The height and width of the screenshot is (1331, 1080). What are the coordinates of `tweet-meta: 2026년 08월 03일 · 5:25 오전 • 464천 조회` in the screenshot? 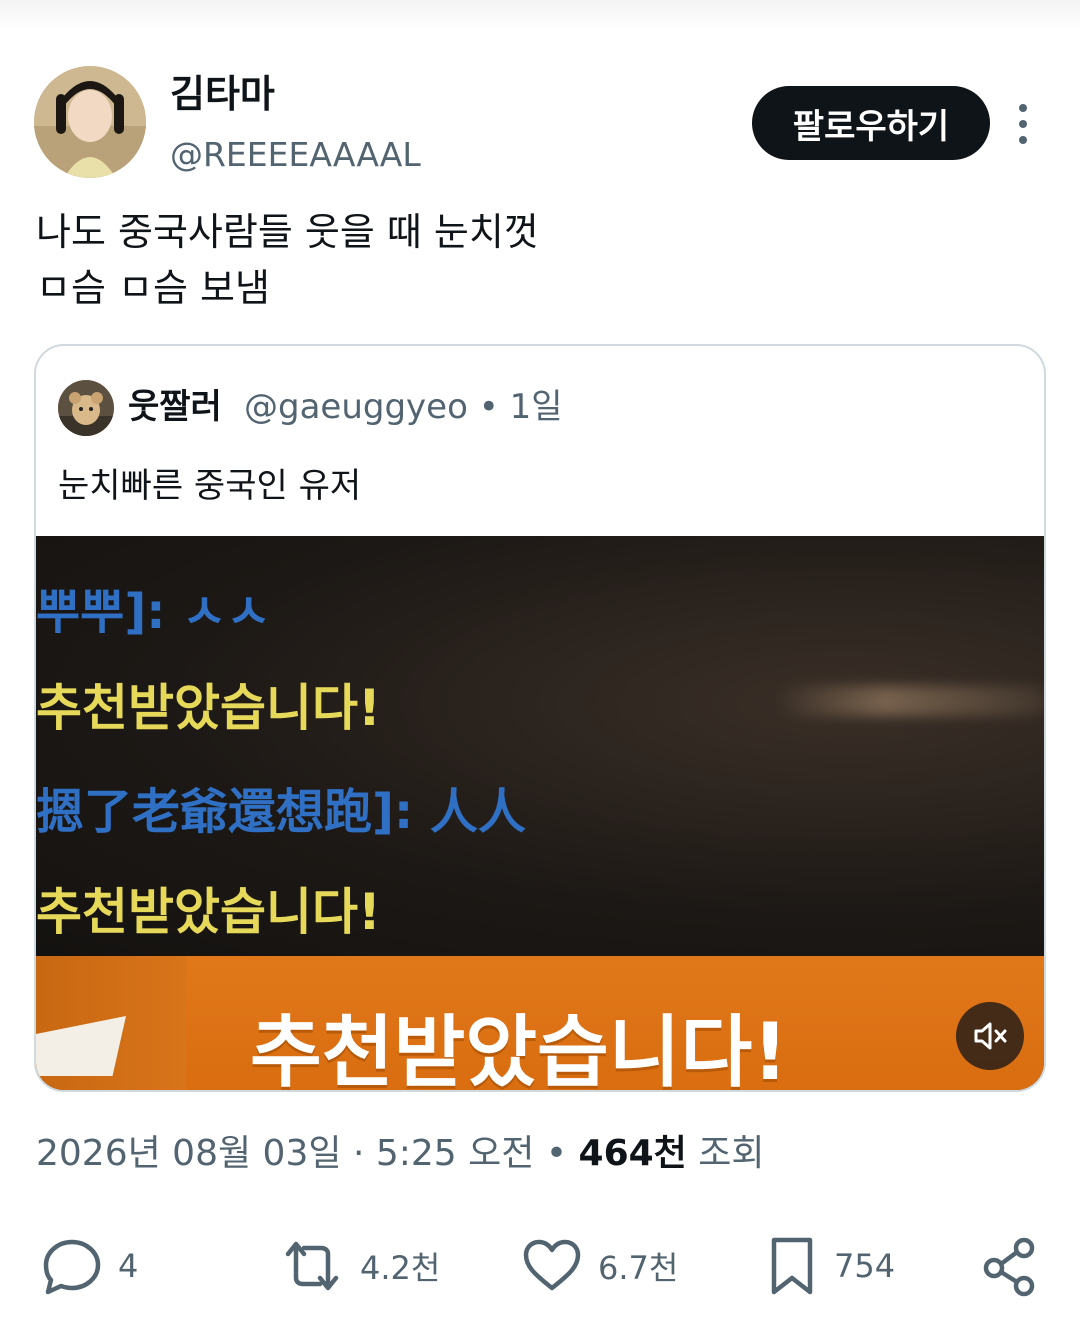 It's located at (400, 1154).